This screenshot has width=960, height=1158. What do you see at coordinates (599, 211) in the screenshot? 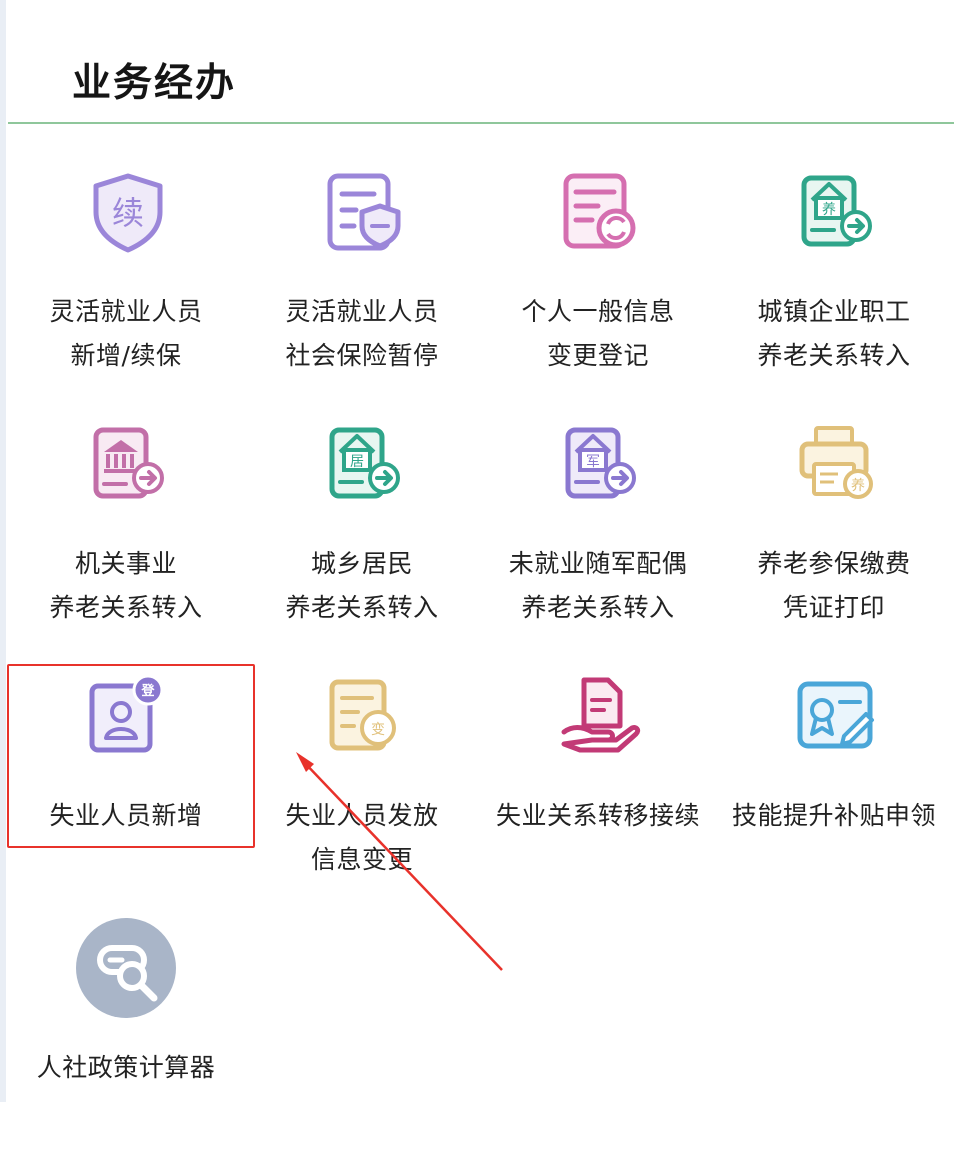
I see `document-refresh-icon` at bounding box center [599, 211].